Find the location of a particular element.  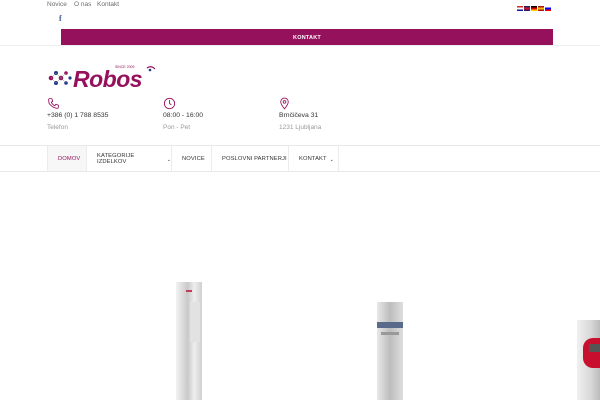

working-hours: 08:00 - 16:00 is located at coordinates (183, 115).